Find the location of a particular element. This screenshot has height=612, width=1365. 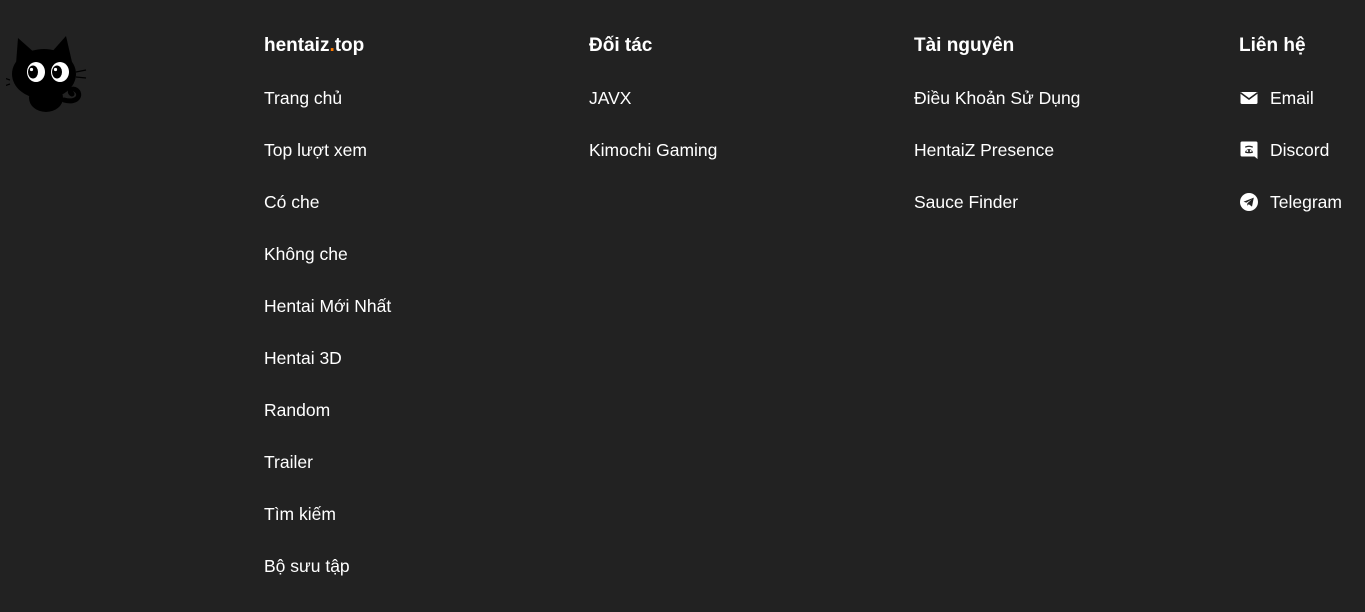

list-item: Email is located at coordinates (1290, 112).